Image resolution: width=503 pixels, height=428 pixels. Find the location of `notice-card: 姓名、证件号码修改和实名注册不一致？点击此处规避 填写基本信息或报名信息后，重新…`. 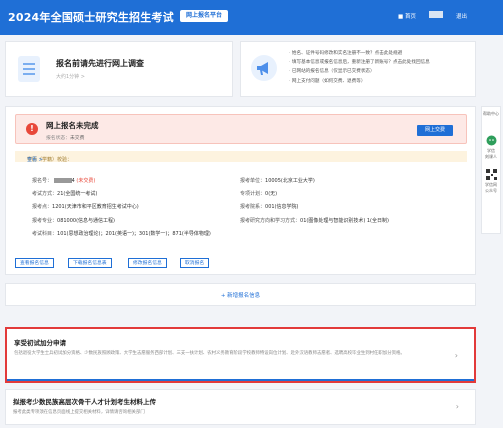

notice-card: 姓名、证件号码修改和实名注册不一致？点击此处规避 填写基本信息或报名信息后，重新… is located at coordinates (358, 69).